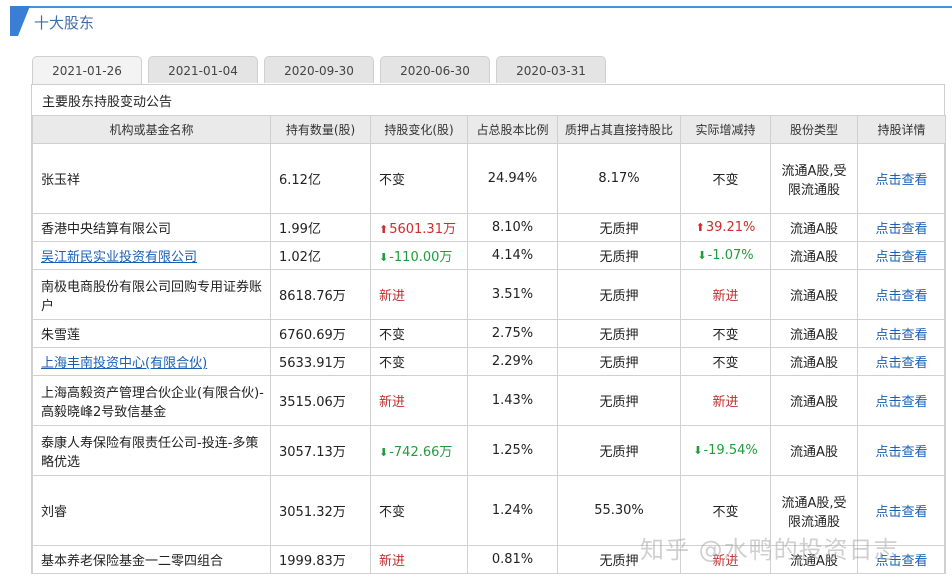  I want to click on actual-change-value: 新进, so click(725, 296).